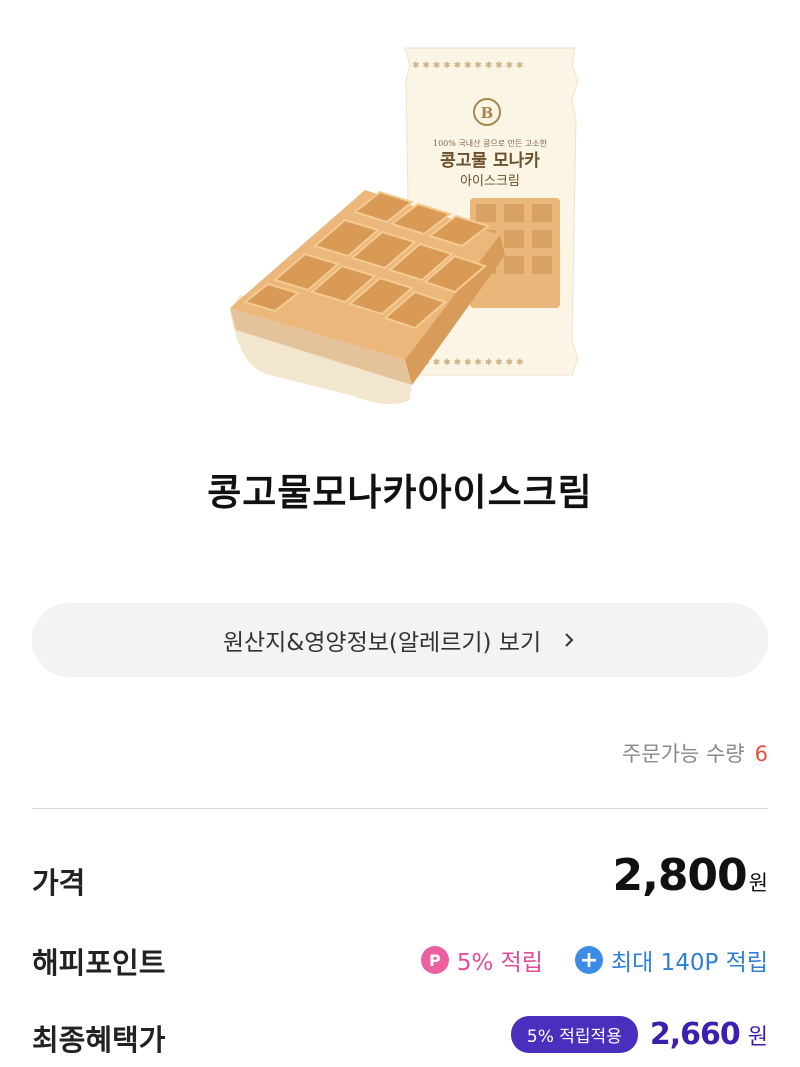  Describe the element at coordinates (689, 960) in the screenshot. I see `point-max: 최대 140P 적립` at that location.